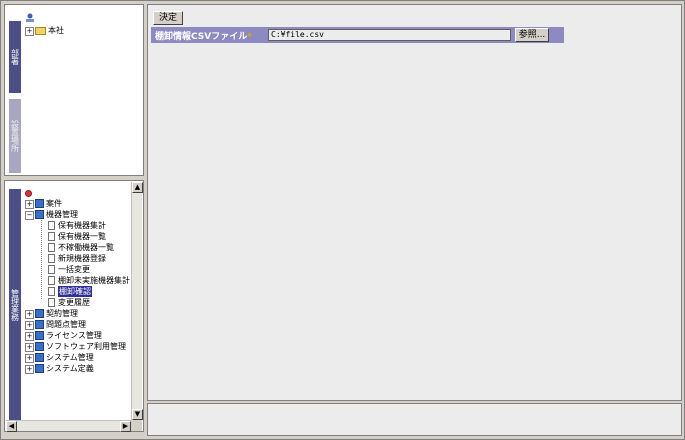  I want to click on menu-item-label: 保有機器一覧, so click(82, 236).